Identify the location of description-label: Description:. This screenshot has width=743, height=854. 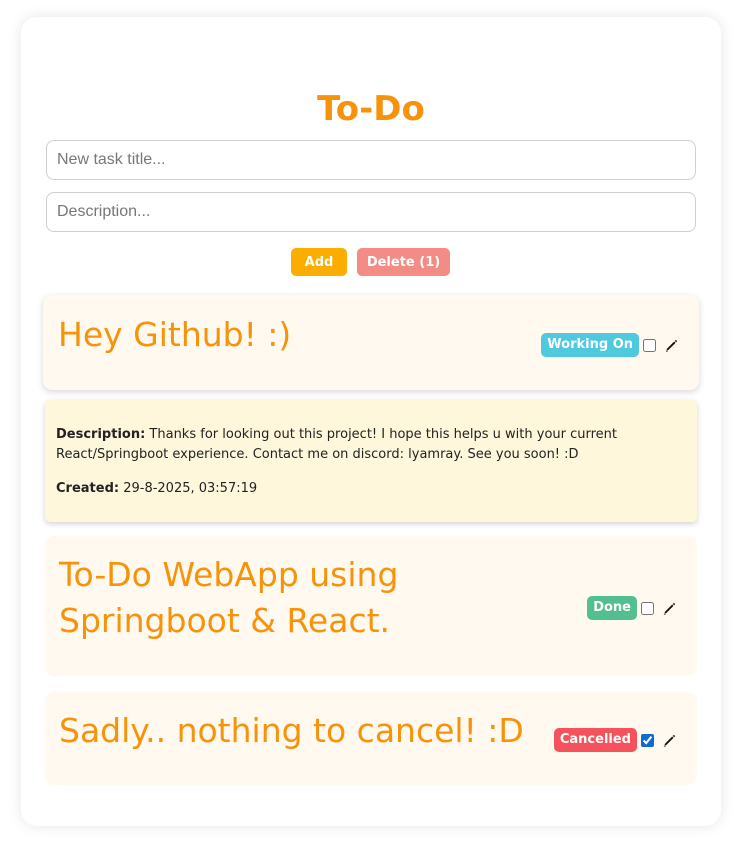
(101, 434).